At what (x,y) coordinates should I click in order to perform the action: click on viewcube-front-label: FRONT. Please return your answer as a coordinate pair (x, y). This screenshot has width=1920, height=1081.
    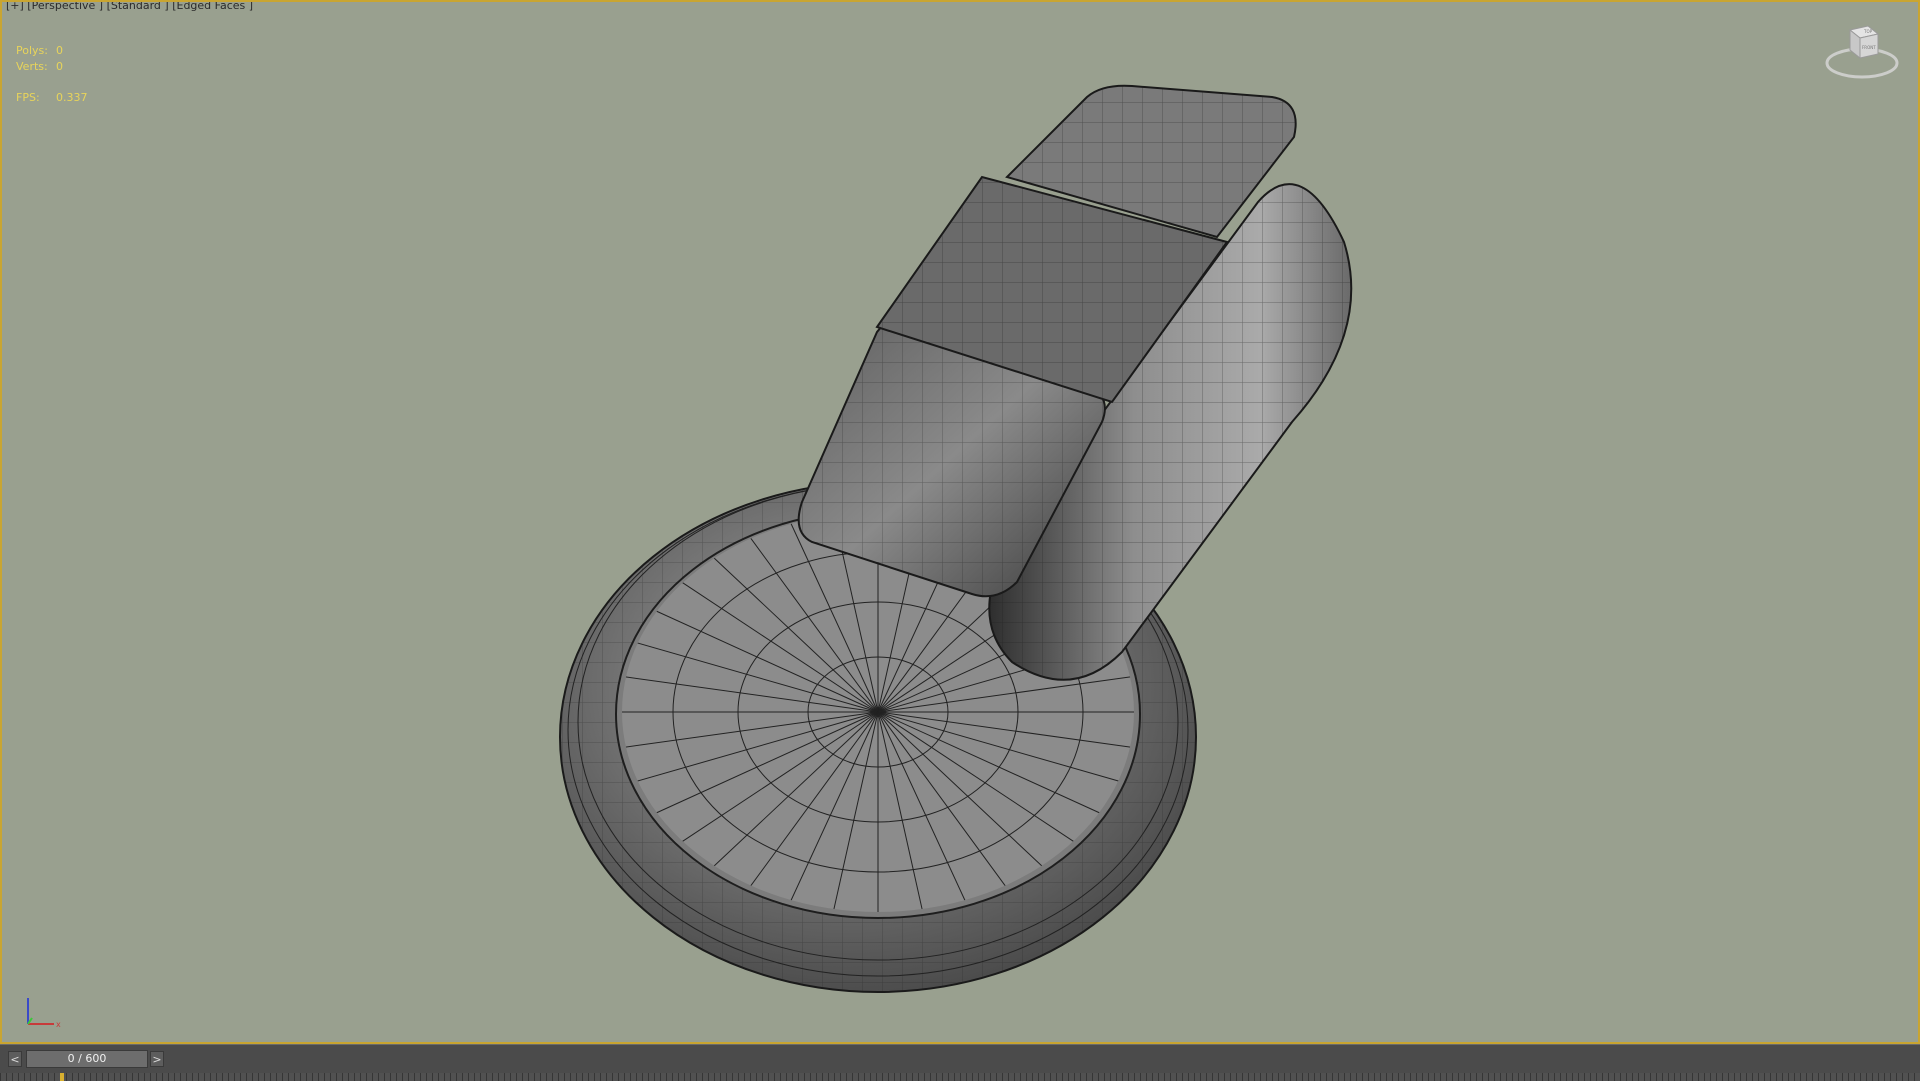
    Looking at the image, I should click on (1869, 47).